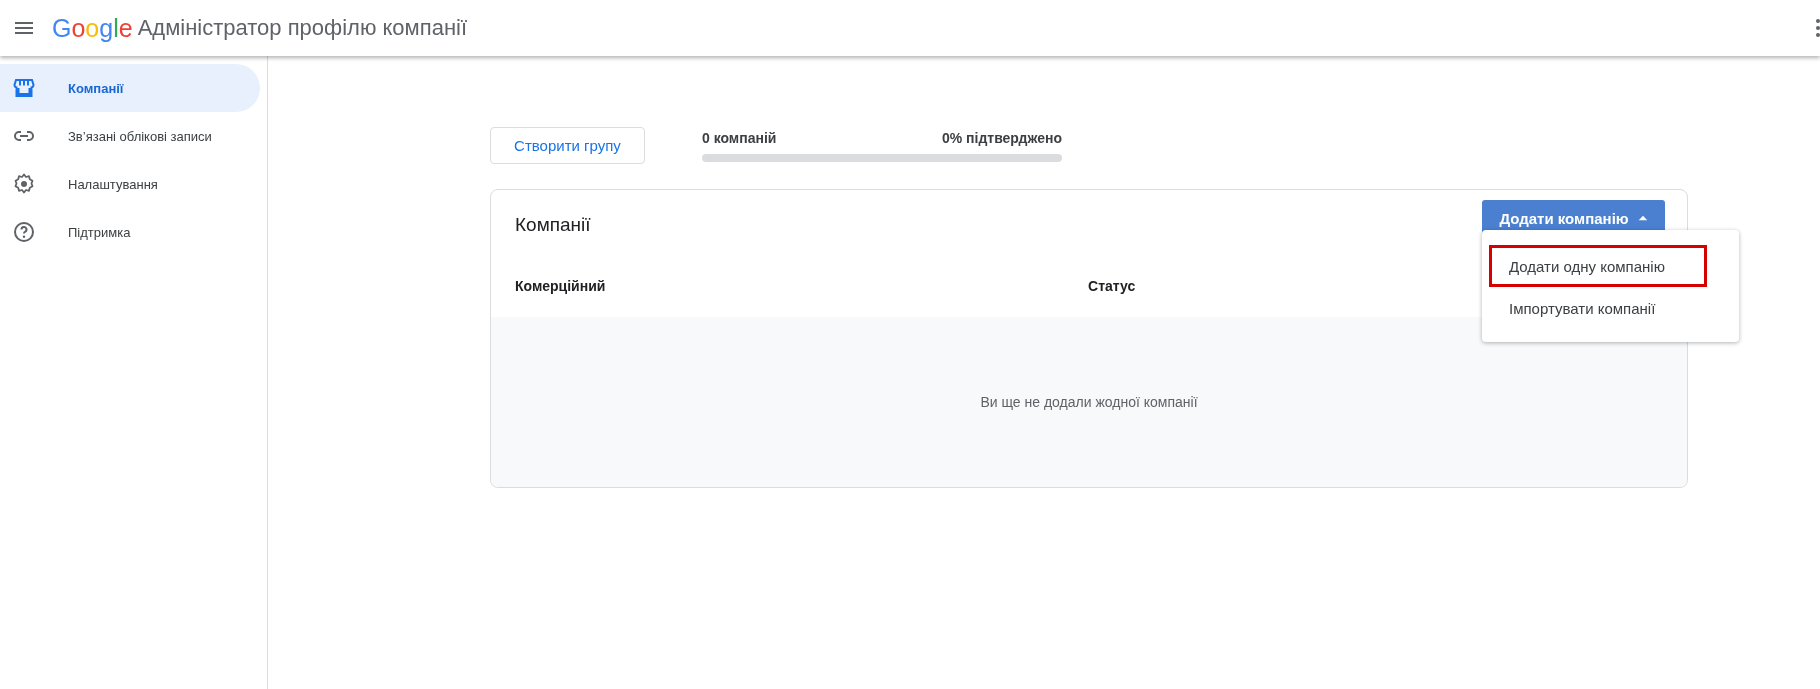 The image size is (1820, 689). Describe the element at coordinates (130, 184) in the screenshot. I see `sidebar-item: Налаштування` at that location.